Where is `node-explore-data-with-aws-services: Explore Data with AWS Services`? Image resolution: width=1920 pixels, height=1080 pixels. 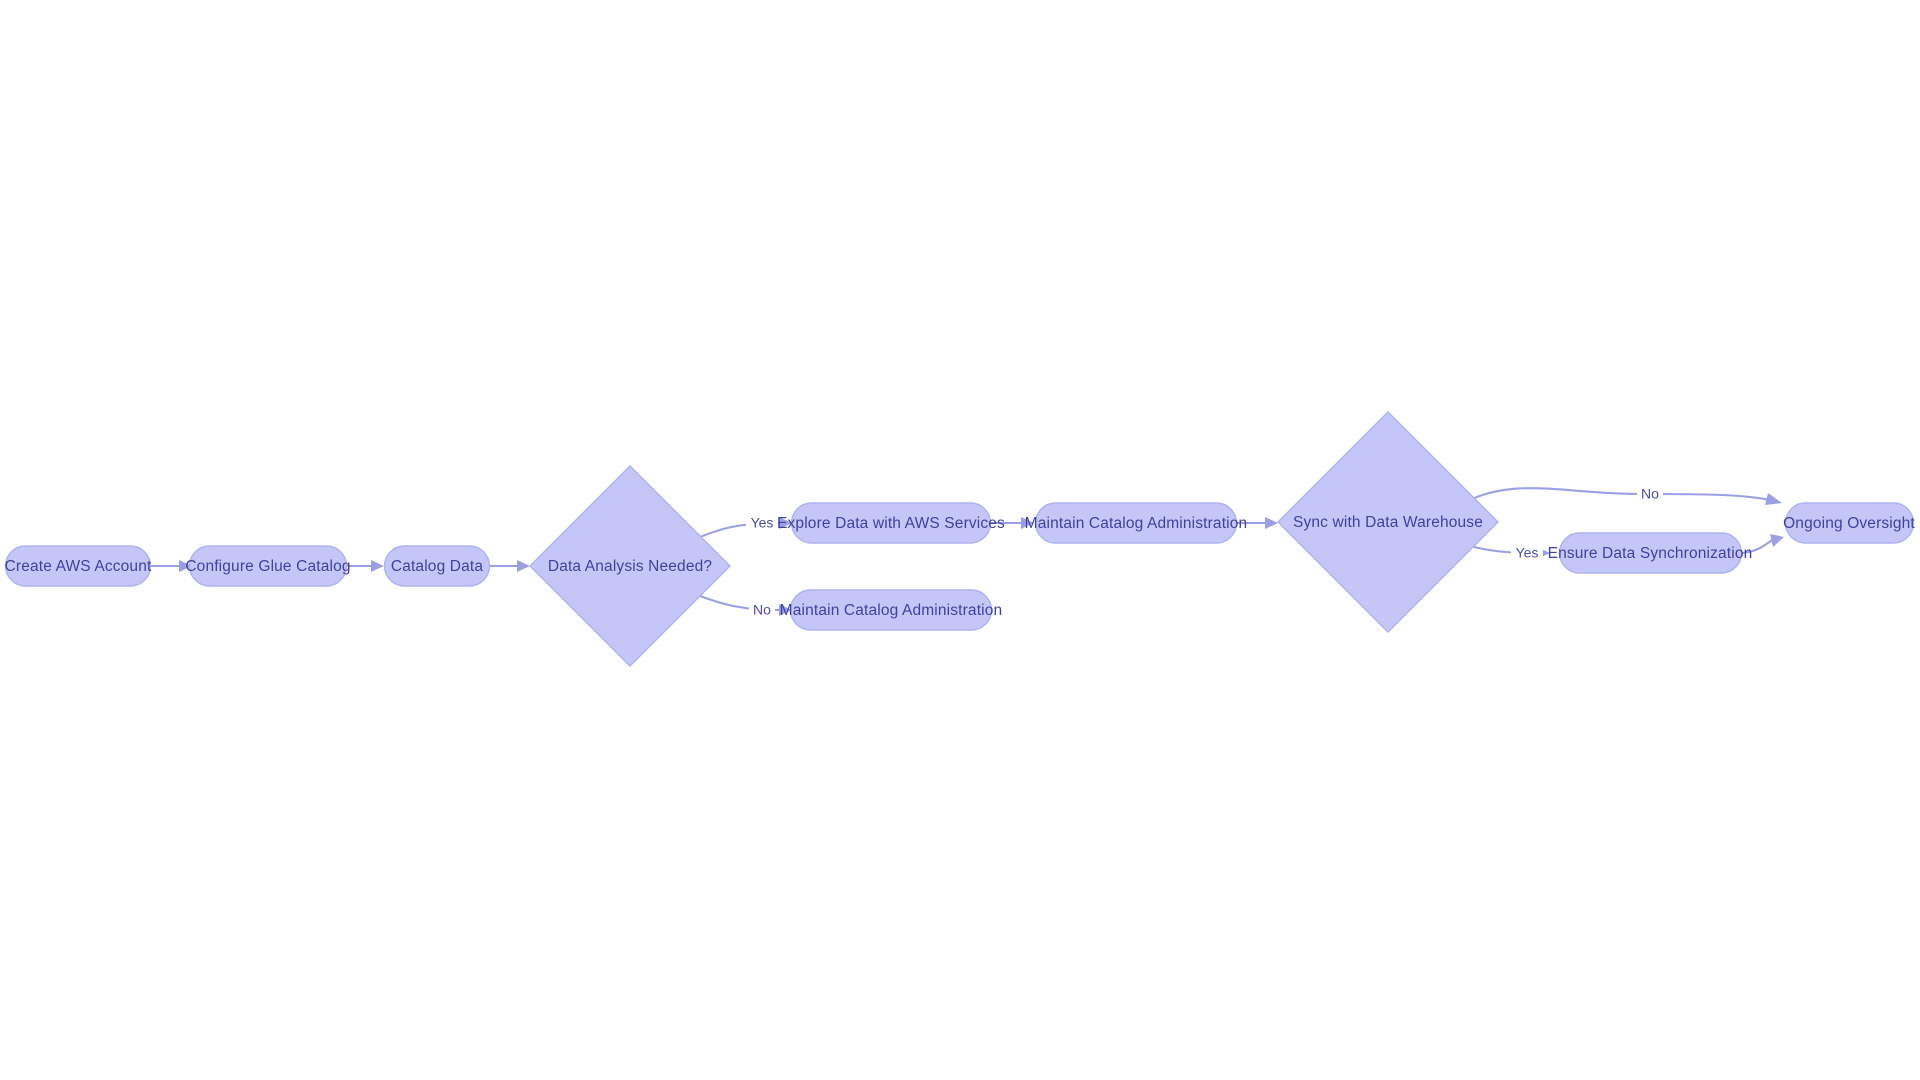
node-explore-data-with-aws-services: Explore Data with AWS Services is located at coordinates (891, 523).